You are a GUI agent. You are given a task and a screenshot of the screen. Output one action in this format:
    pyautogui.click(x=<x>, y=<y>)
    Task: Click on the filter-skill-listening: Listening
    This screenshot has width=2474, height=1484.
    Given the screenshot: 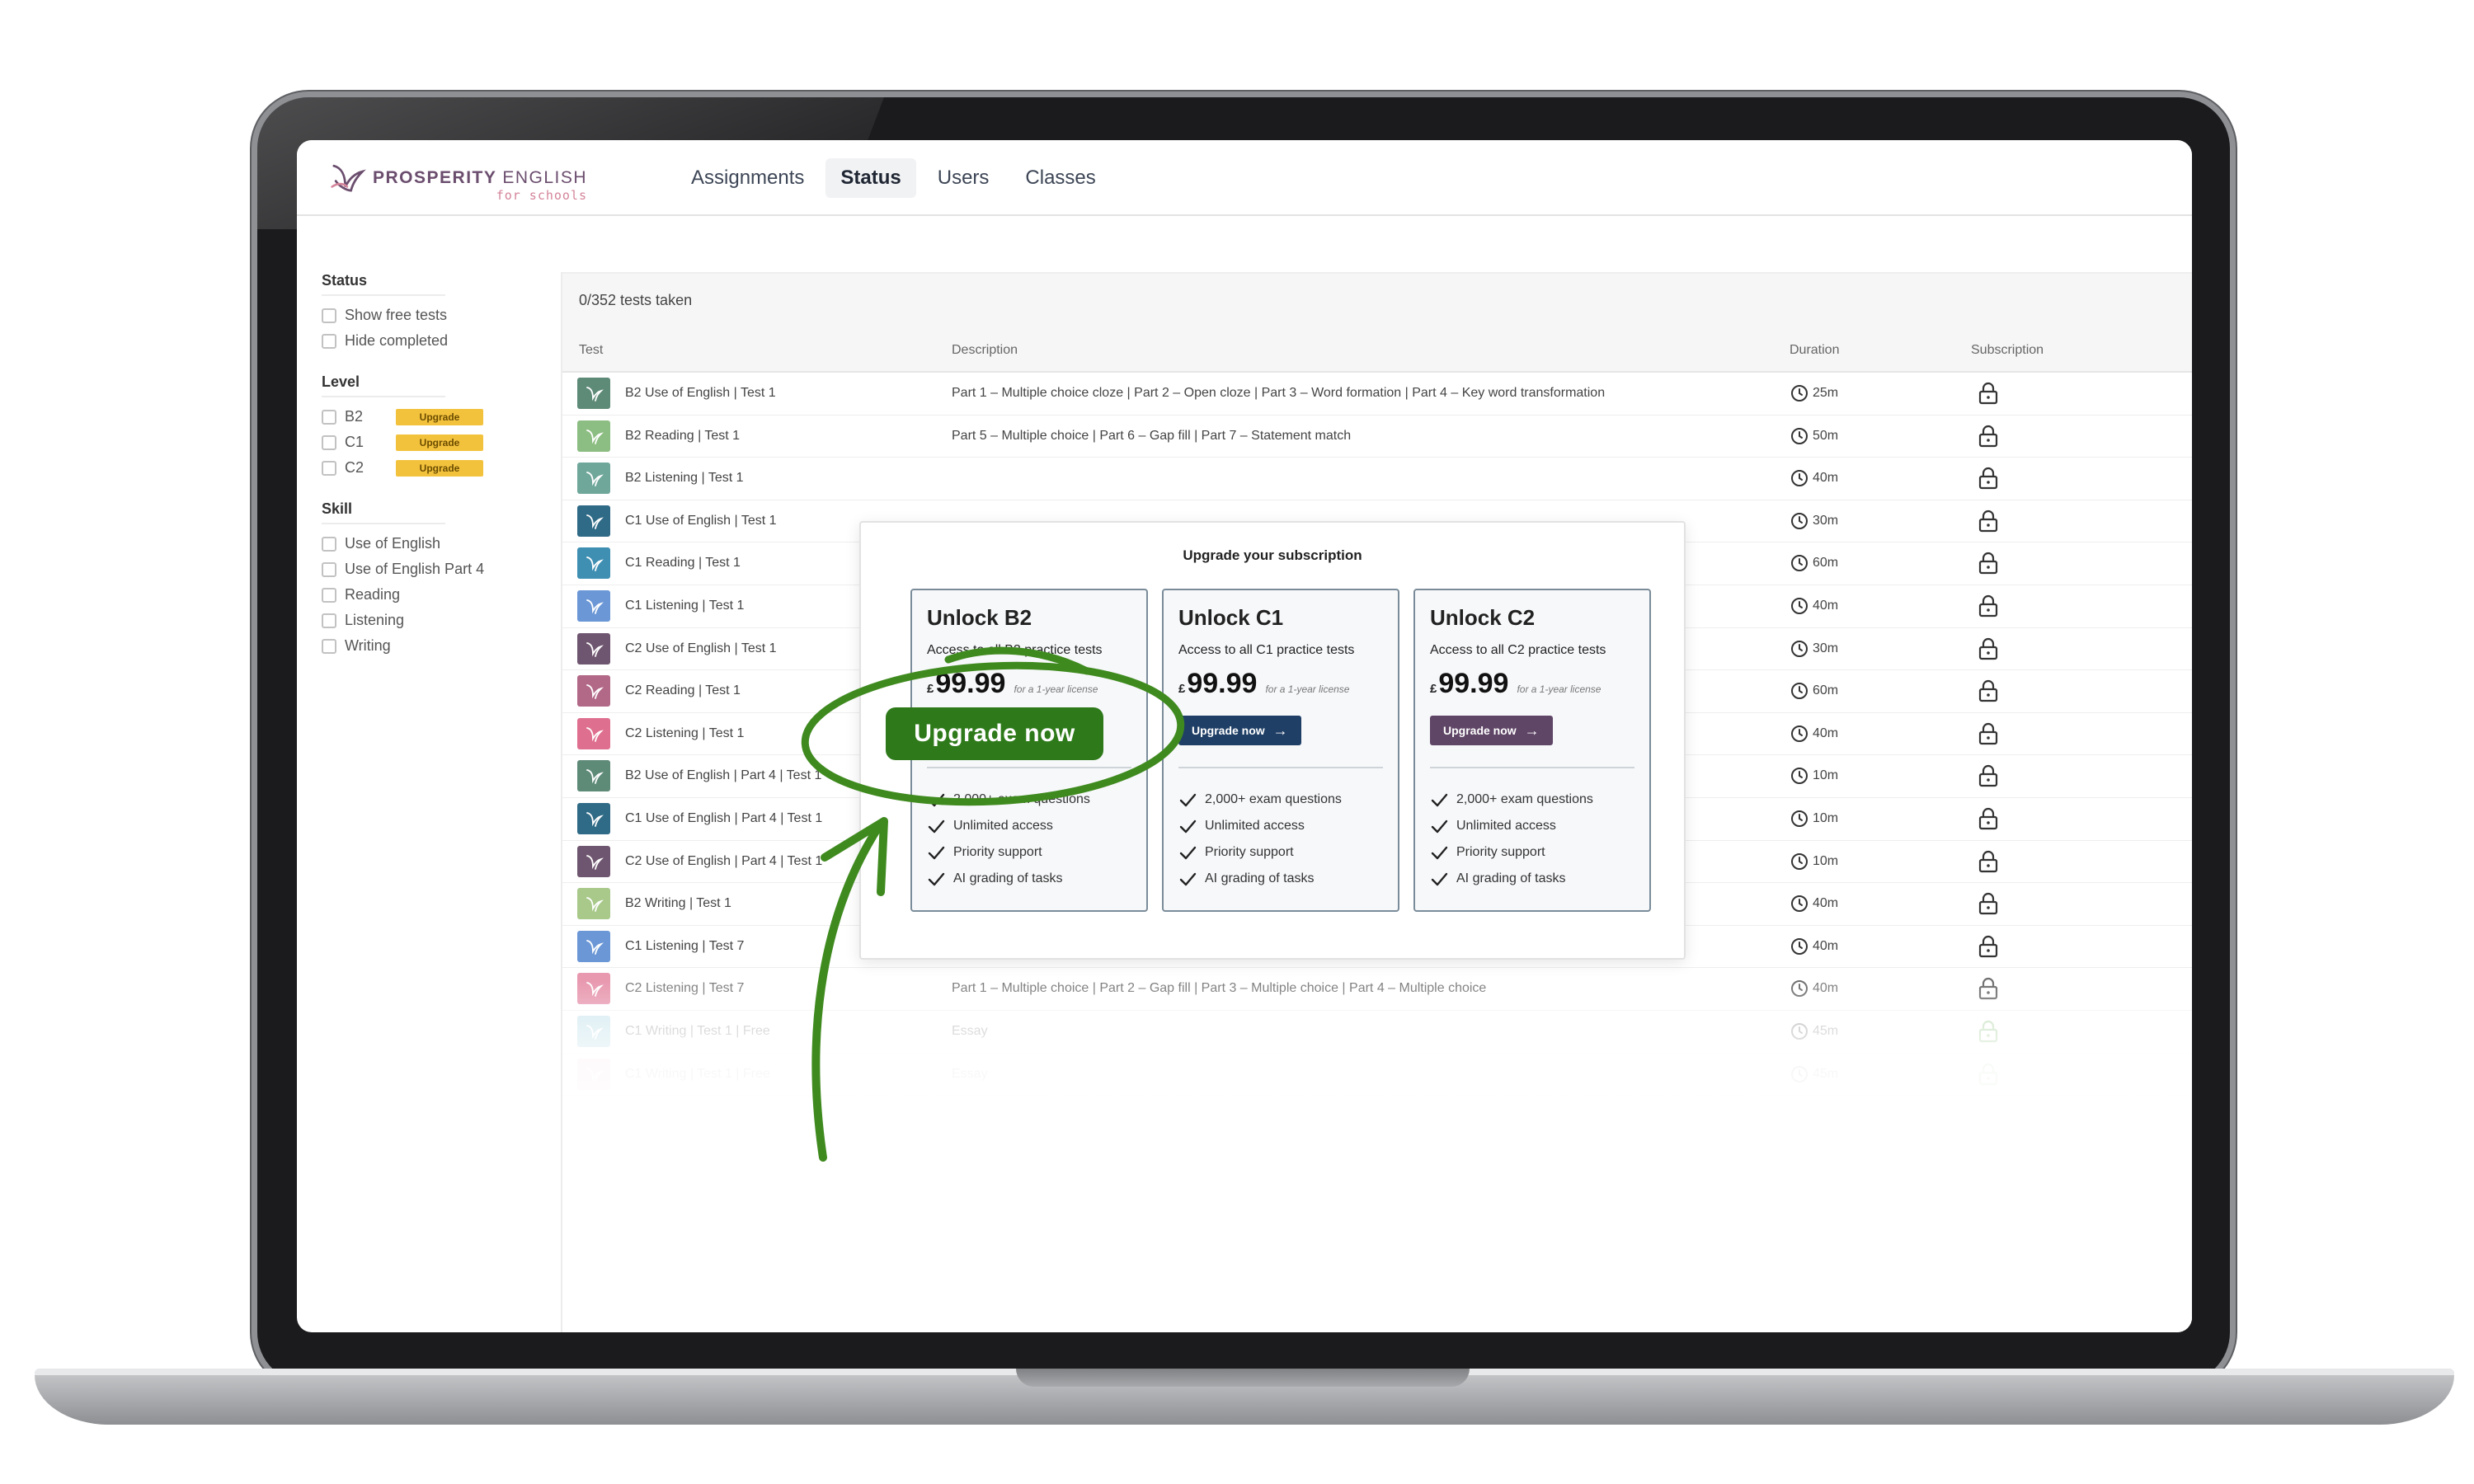 What is the action you would take?
    pyautogui.click(x=445, y=620)
    